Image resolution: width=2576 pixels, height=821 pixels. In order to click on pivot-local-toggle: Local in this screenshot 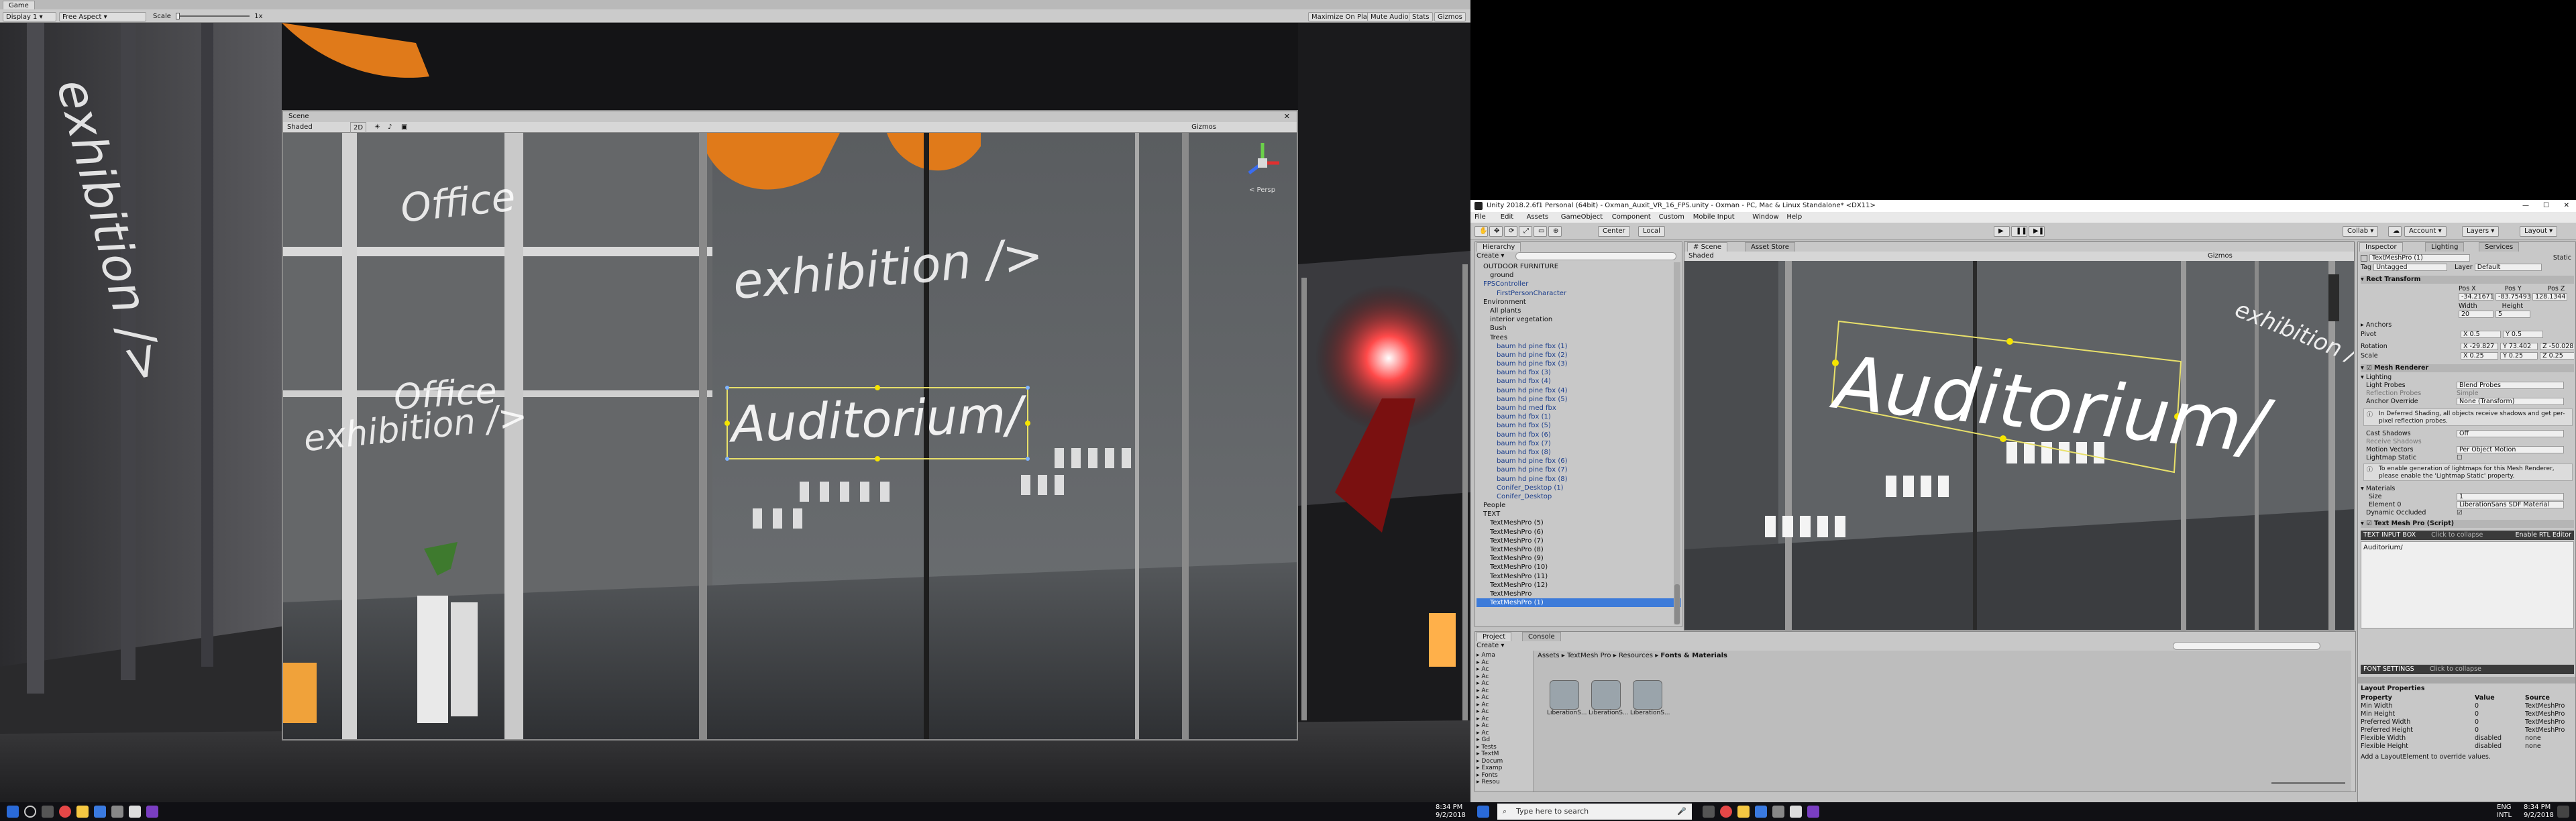, I will do `click(1651, 231)`.